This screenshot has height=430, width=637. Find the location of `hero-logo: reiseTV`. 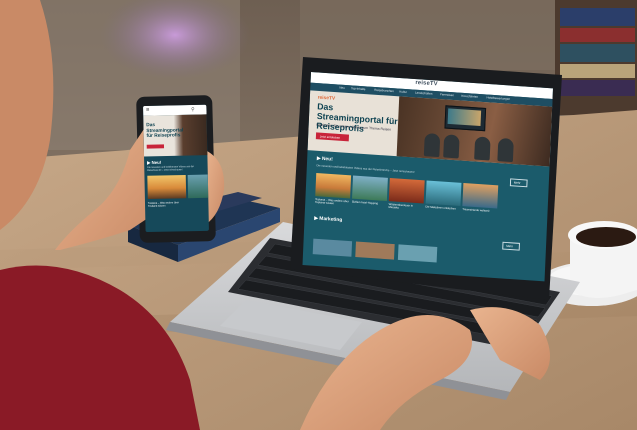

hero-logo: reiseTV is located at coordinates (326, 98).